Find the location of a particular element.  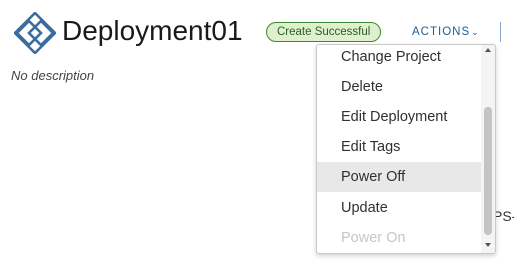

menu-scrollbar is located at coordinates (488, 149).